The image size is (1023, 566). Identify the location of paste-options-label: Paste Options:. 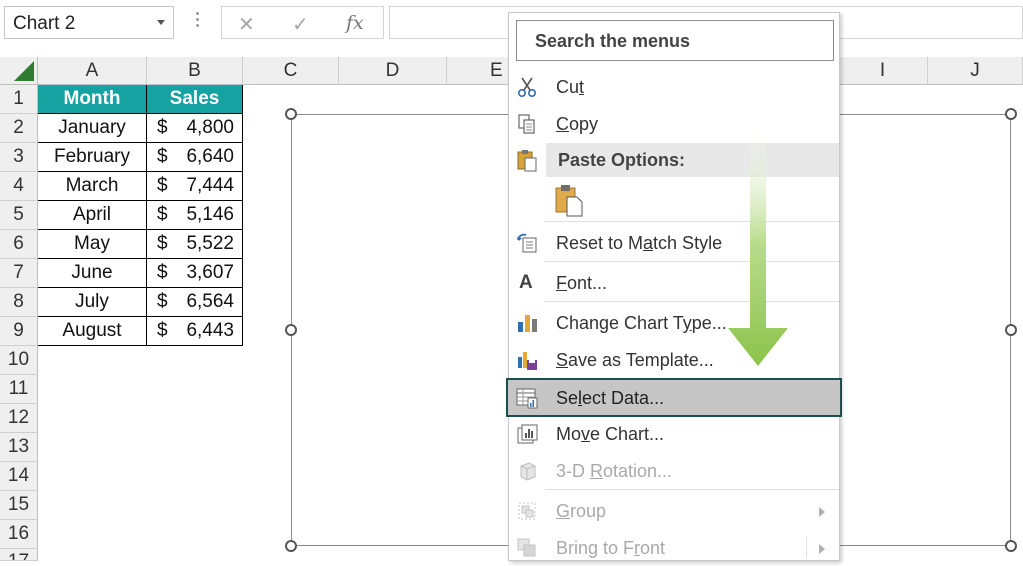
(622, 160).